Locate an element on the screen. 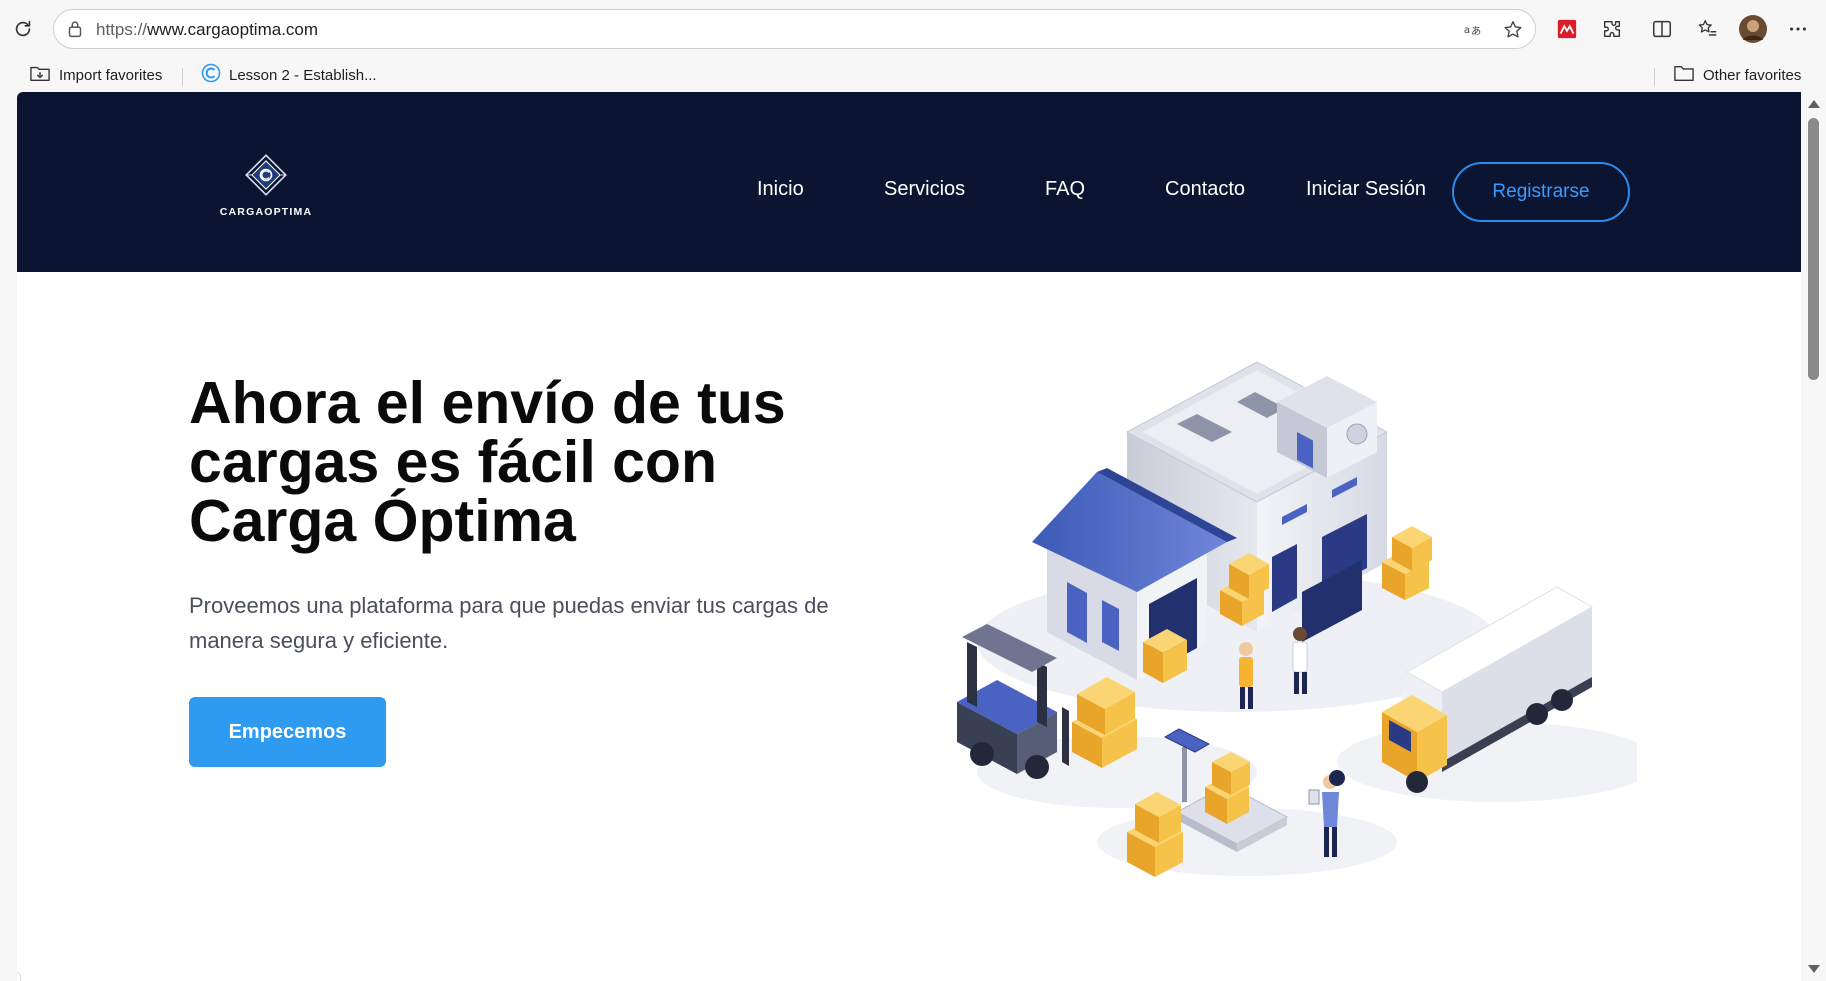 Image resolution: width=1826 pixels, height=981 pixels. favorite-import: Import favorites is located at coordinates (95, 75).